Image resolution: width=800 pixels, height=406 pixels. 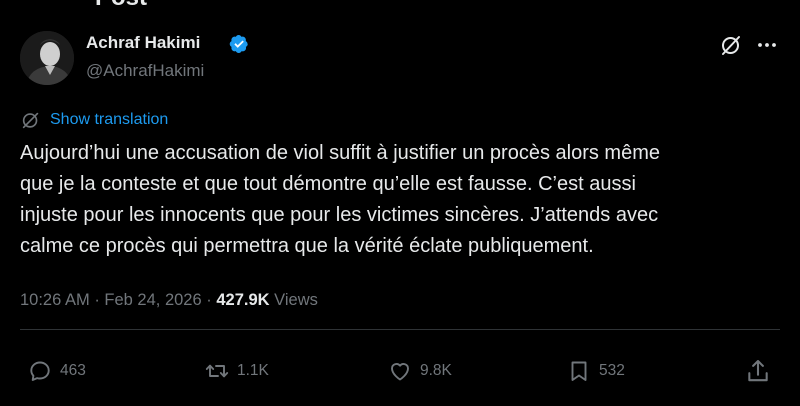 I want to click on reply-icon, so click(x=40, y=371).